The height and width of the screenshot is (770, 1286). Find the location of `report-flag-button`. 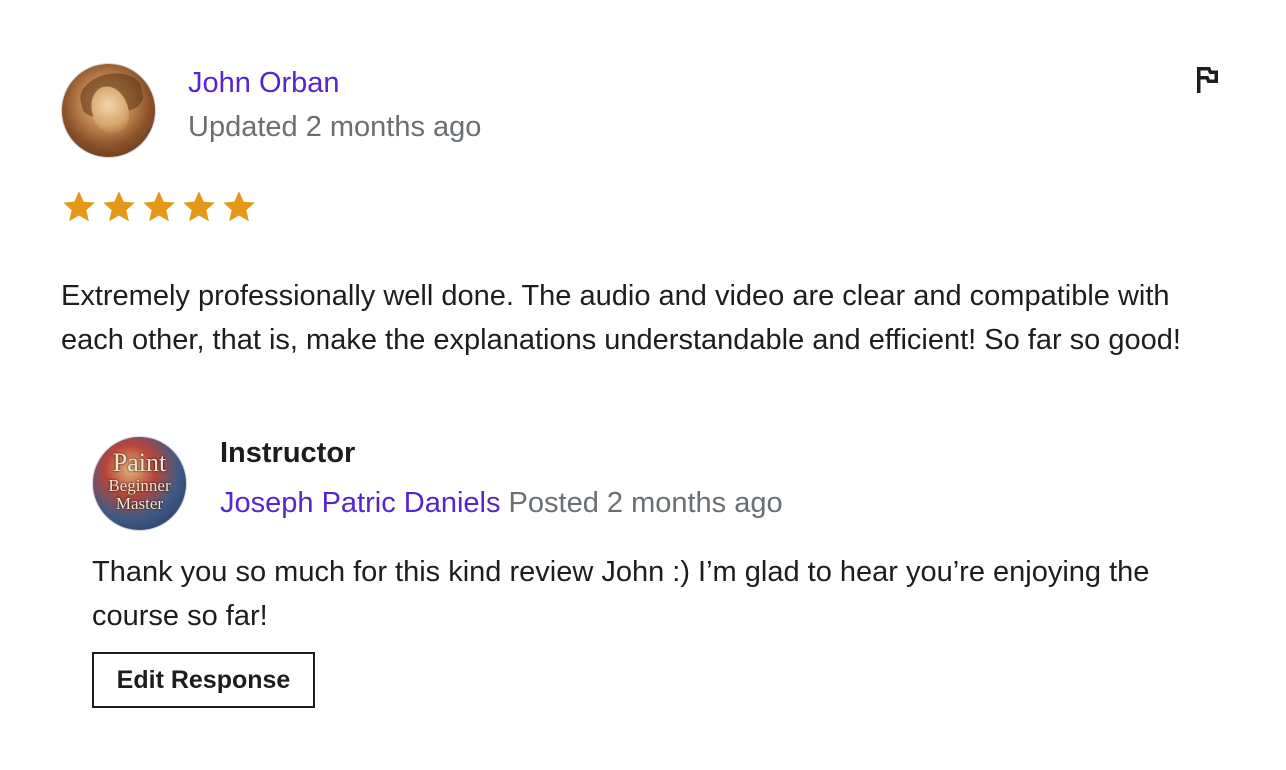

report-flag-button is located at coordinates (1207, 79).